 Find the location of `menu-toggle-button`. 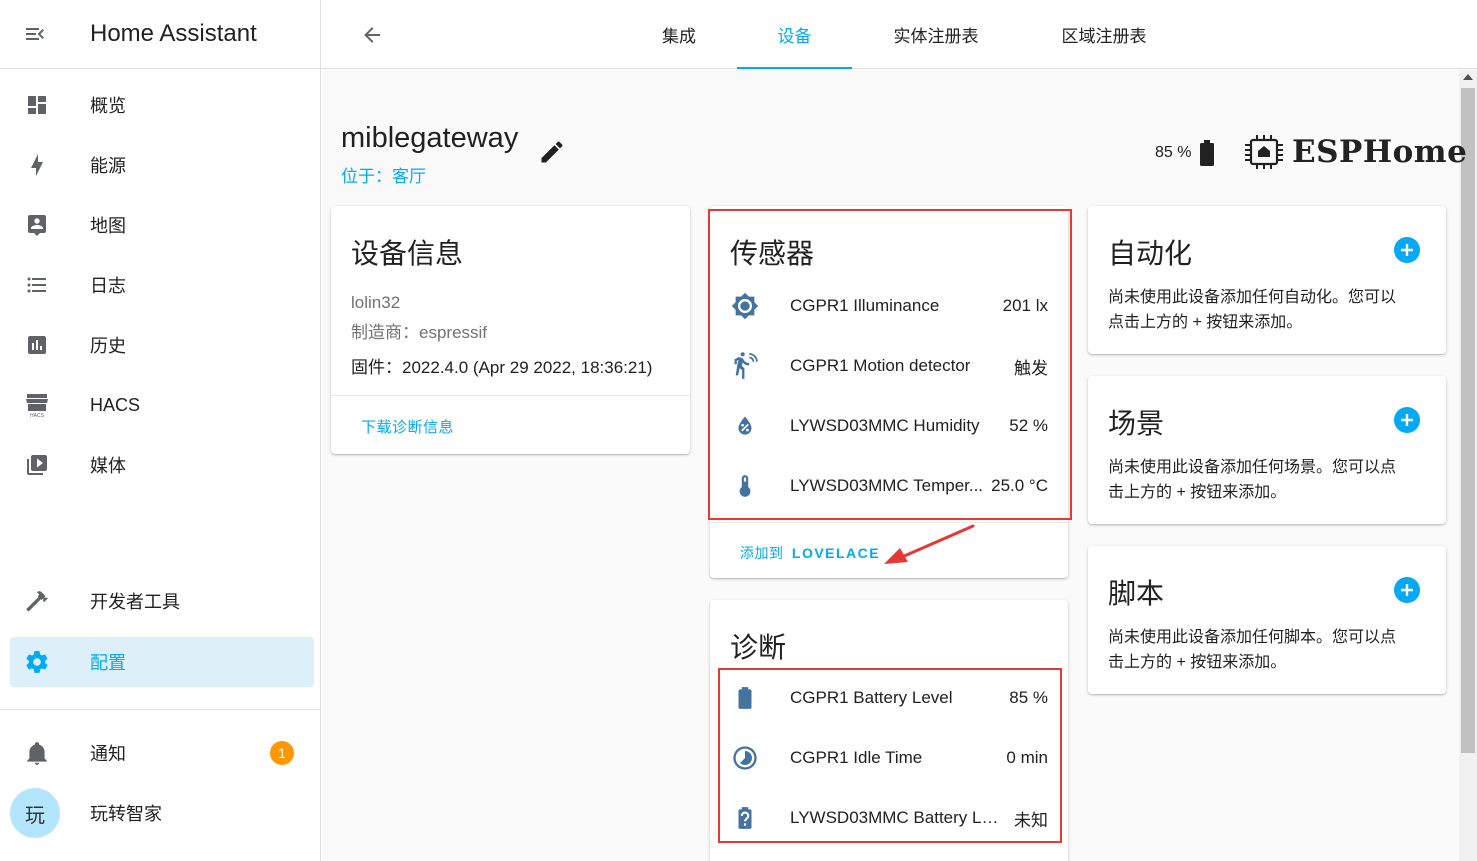

menu-toggle-button is located at coordinates (35, 34).